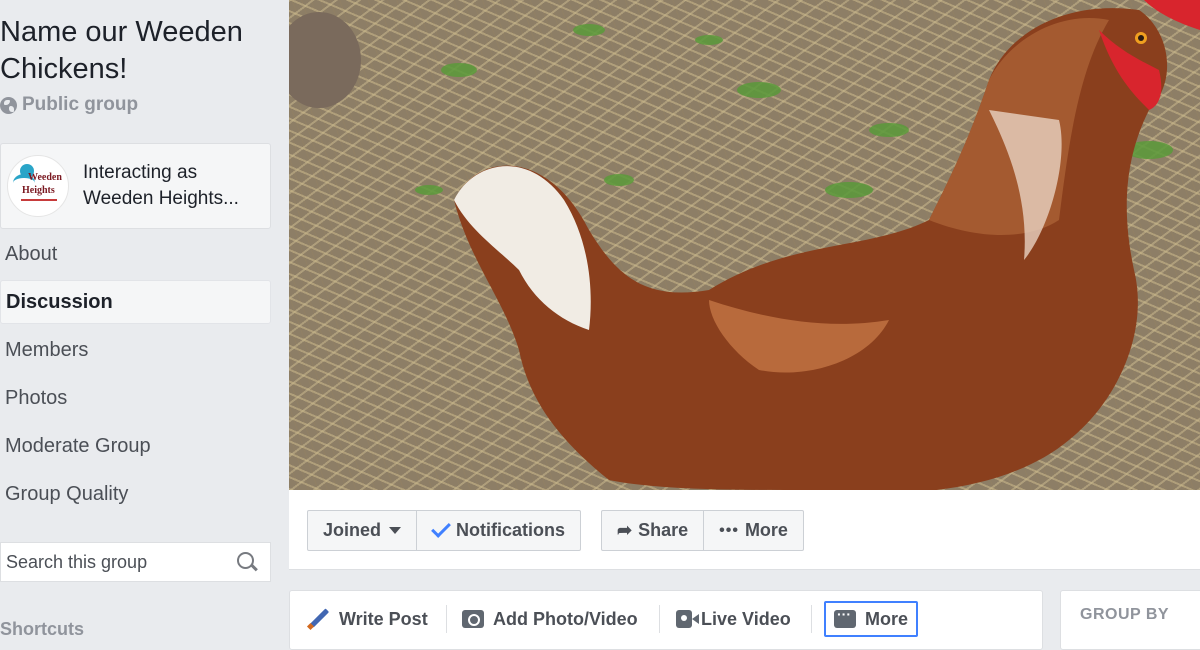 Image resolution: width=1200 pixels, height=650 pixels. I want to click on membership-button-group: Joined Notifications, so click(444, 530).